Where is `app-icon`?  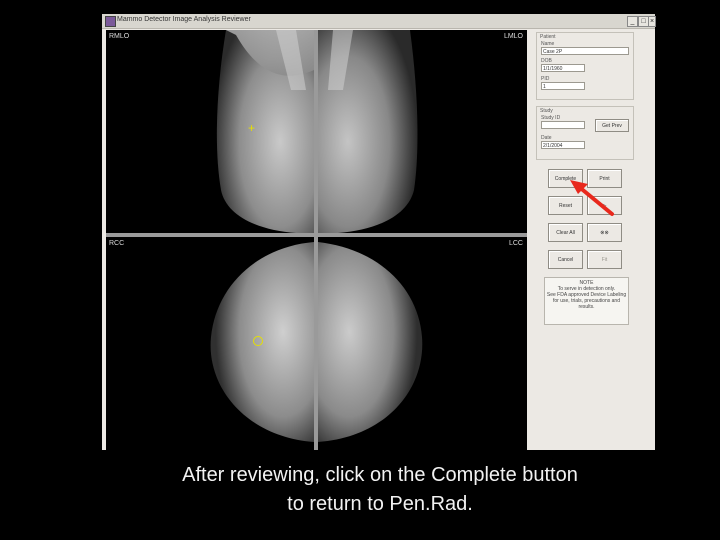
app-icon is located at coordinates (110, 21).